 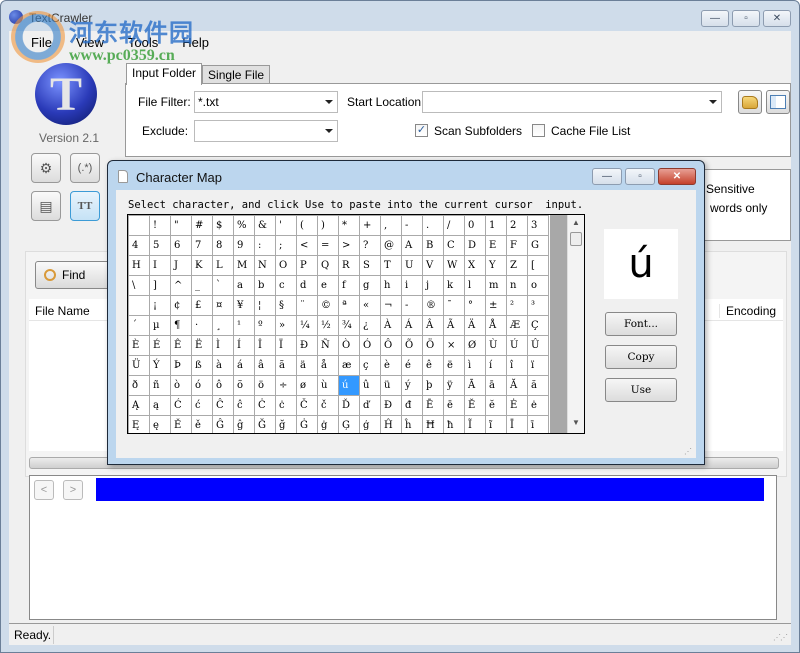 I want to click on character-cell: m, so click(x=496, y=285).